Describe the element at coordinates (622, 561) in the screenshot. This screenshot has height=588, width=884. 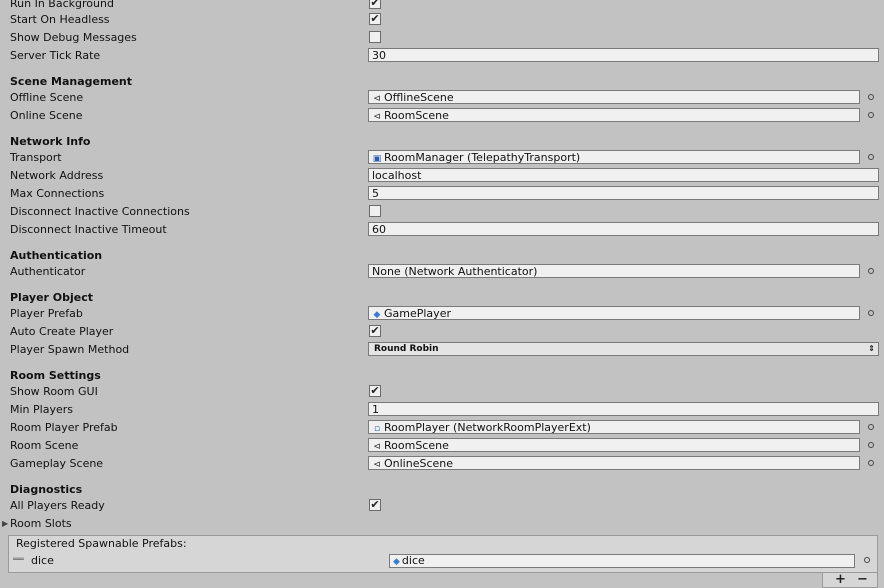
I see `list-item-field: ◆ dice` at that location.